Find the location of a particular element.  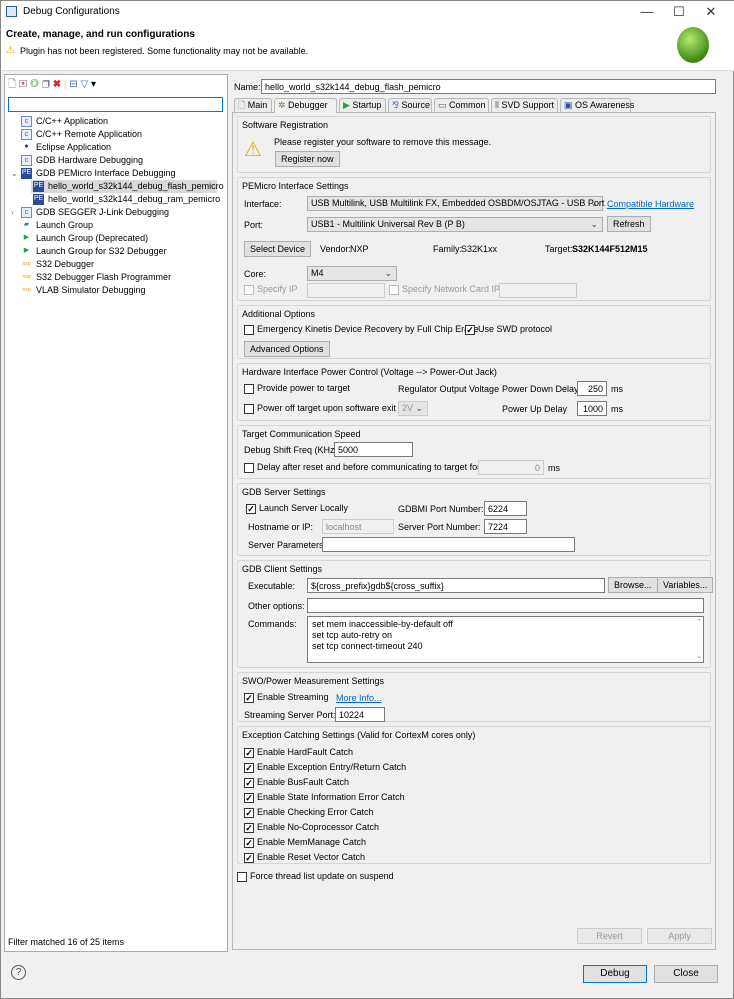

server-parameters-input is located at coordinates (448, 544).